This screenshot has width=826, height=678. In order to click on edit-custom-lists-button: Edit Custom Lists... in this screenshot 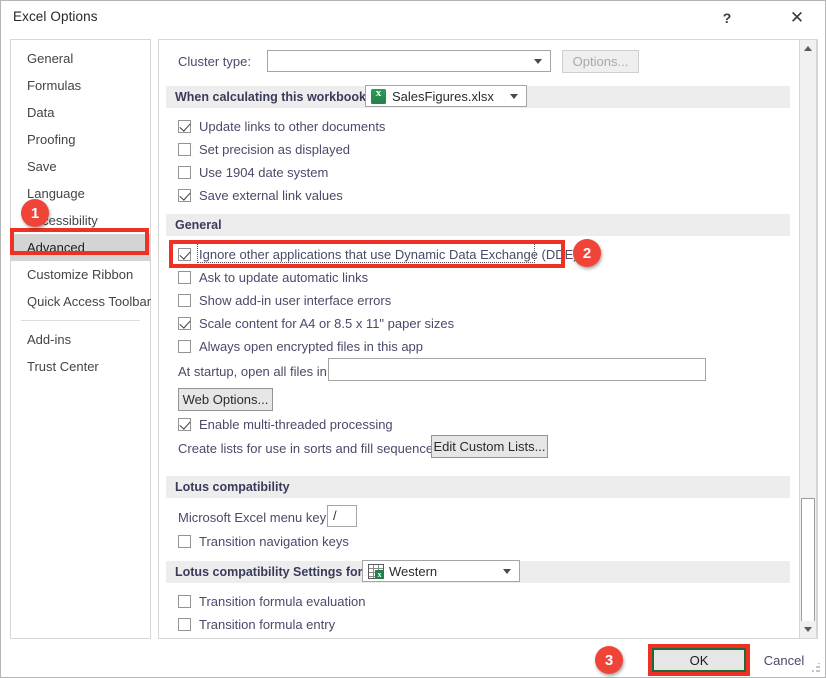, I will do `click(489, 446)`.